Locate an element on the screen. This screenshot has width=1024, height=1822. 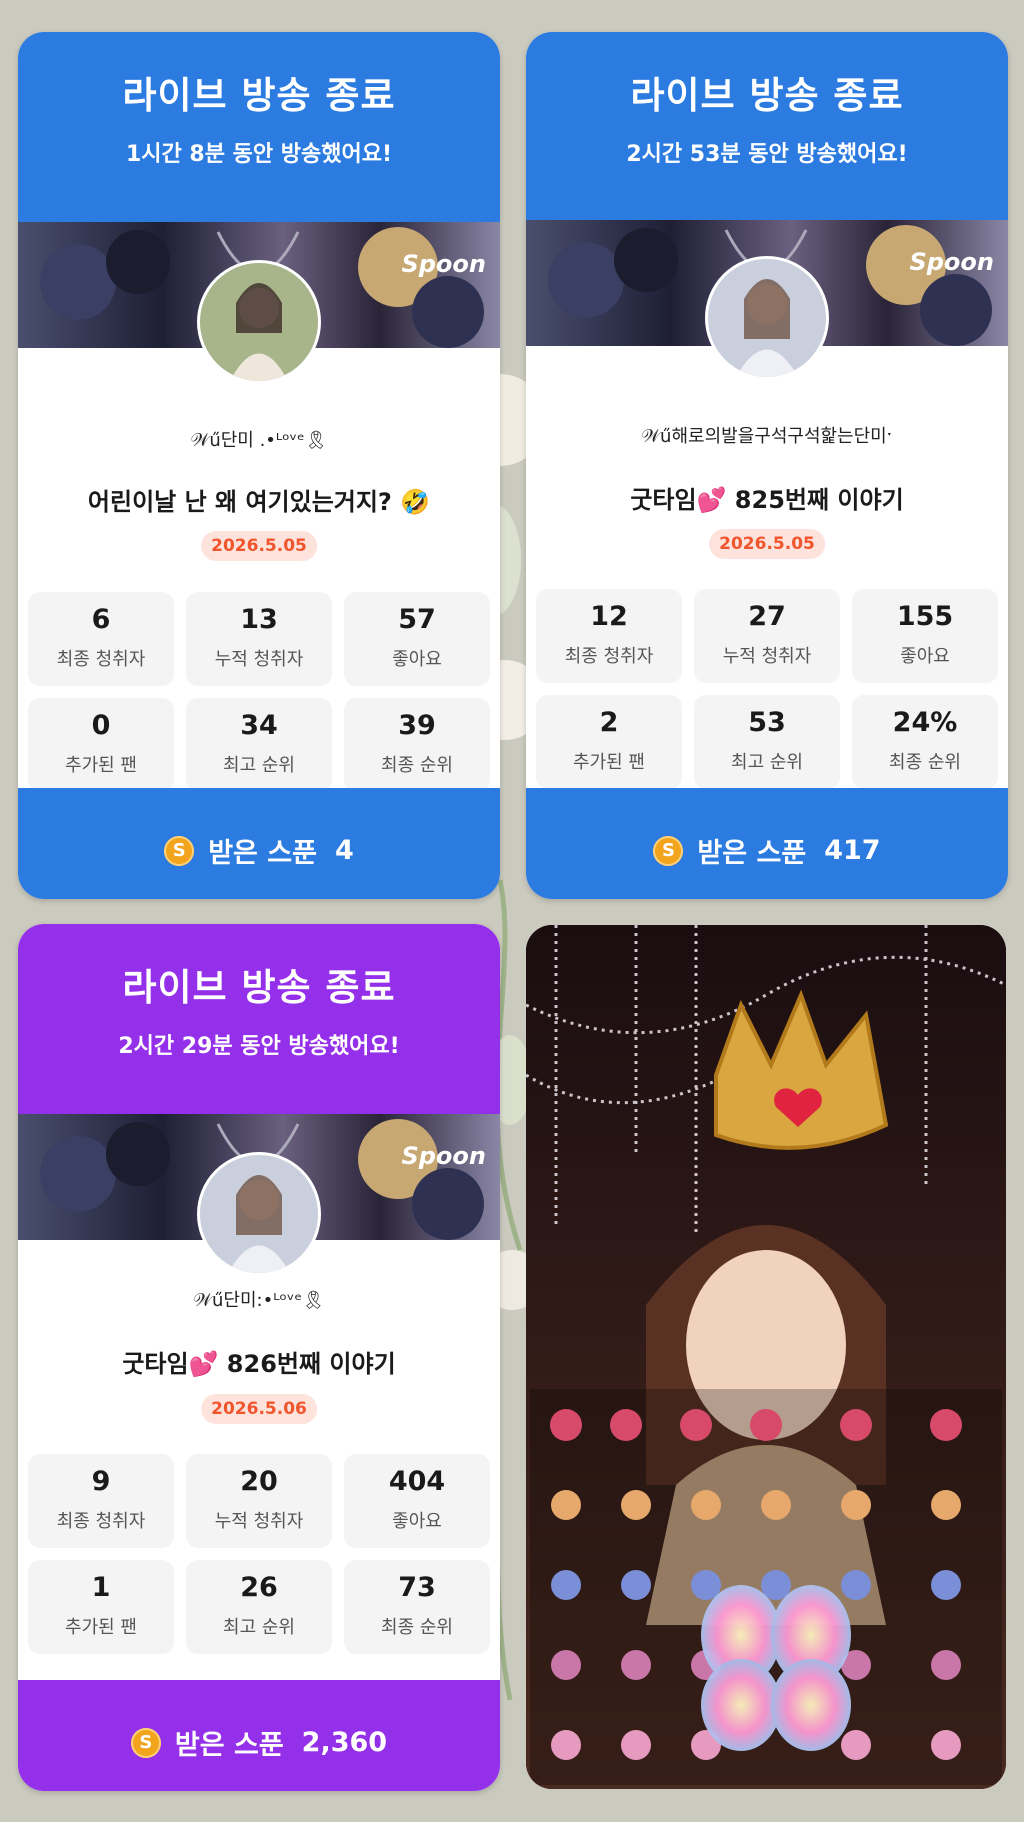
card-header: 라이브 방송 종료 1시간 8분 동안 방송했어요! is located at coordinates (259, 127).